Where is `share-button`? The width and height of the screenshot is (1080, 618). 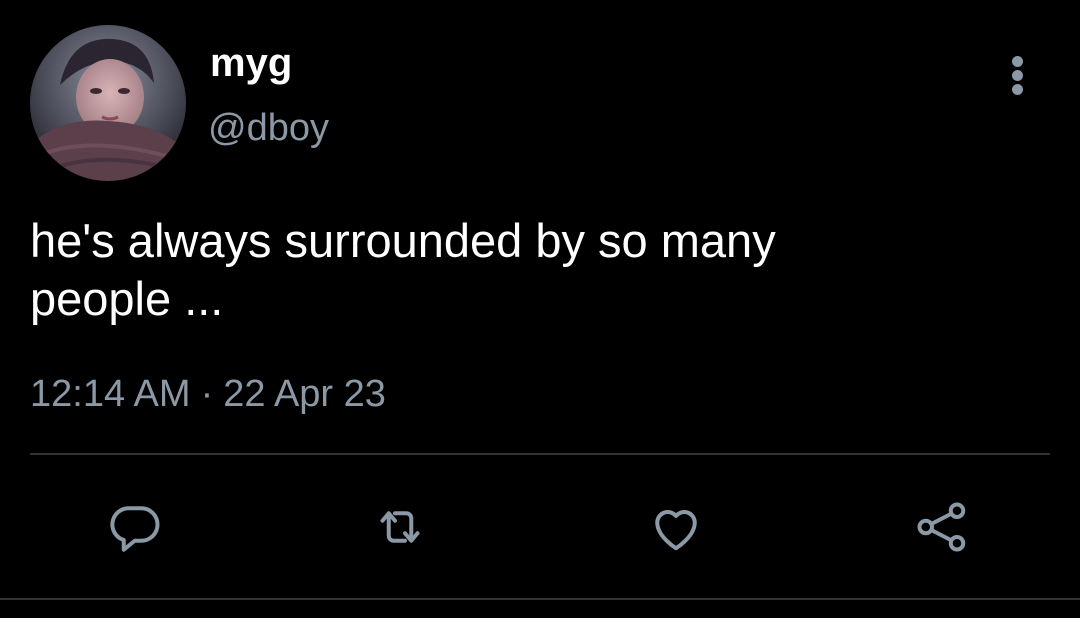
share-button is located at coordinates (942, 527).